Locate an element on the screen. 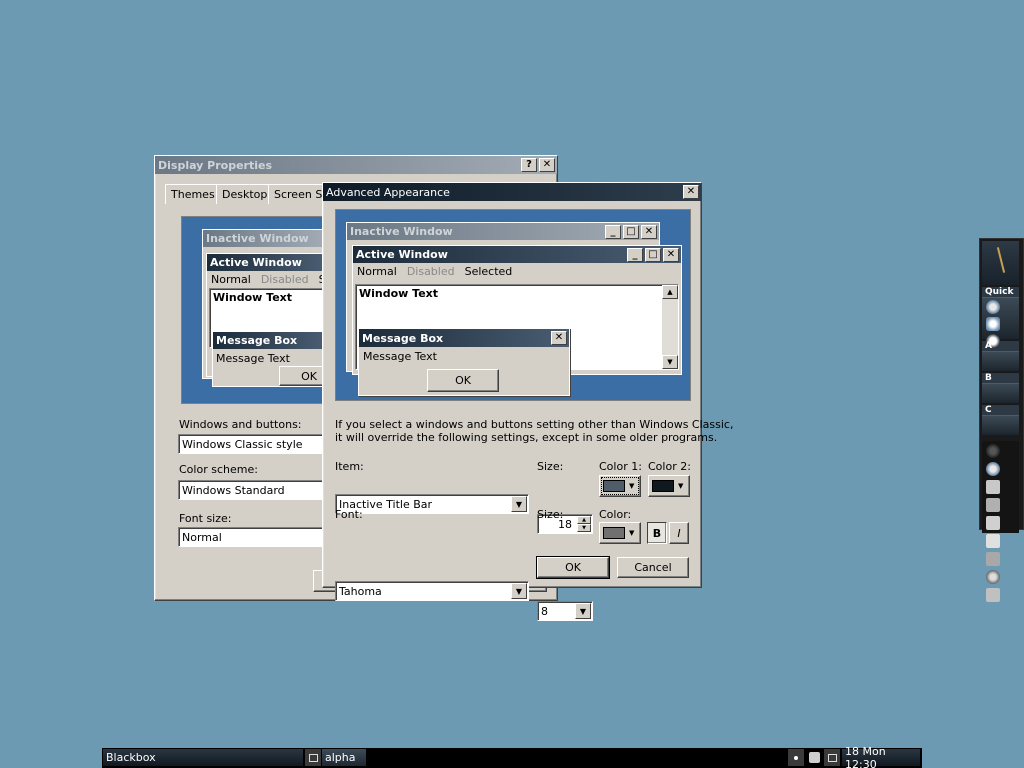  cancel-button: Cancel is located at coordinates (653, 567).